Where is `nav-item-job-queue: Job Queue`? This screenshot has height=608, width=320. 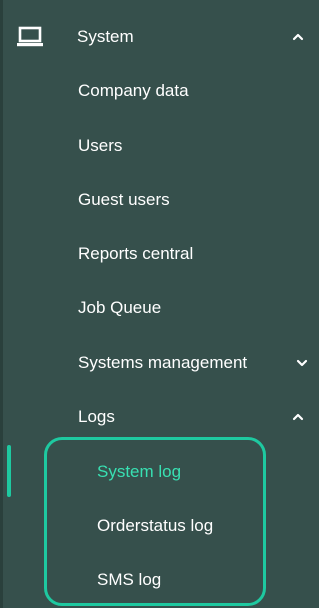
nav-item-job-queue: Job Queue is located at coordinates (159, 308).